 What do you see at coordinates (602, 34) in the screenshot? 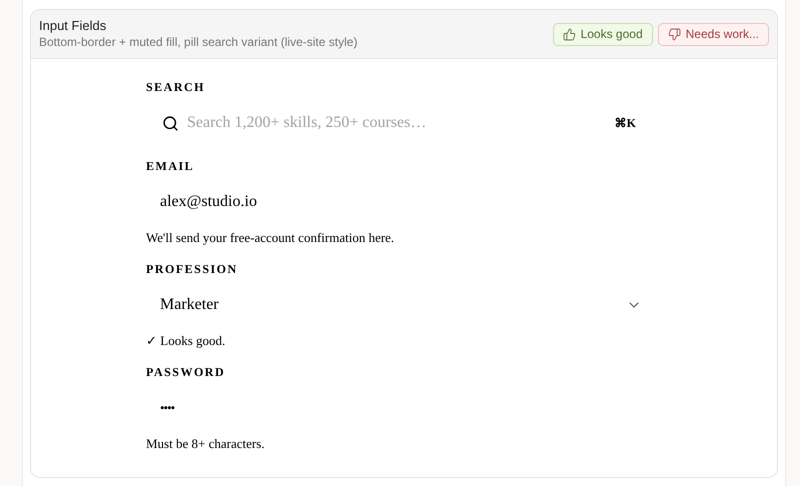
I see `looks-good-button: Looks good` at bounding box center [602, 34].